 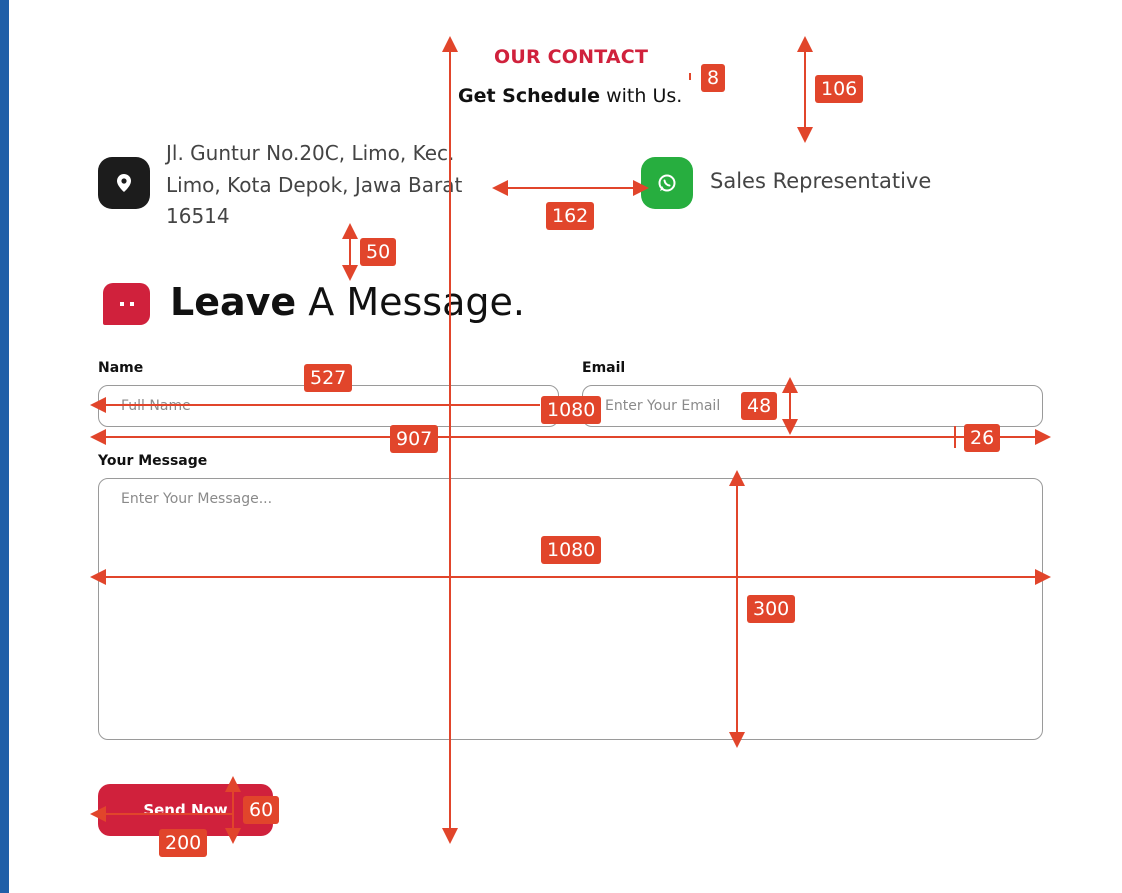 I want to click on dim-tag-50: 50, so click(x=378, y=252).